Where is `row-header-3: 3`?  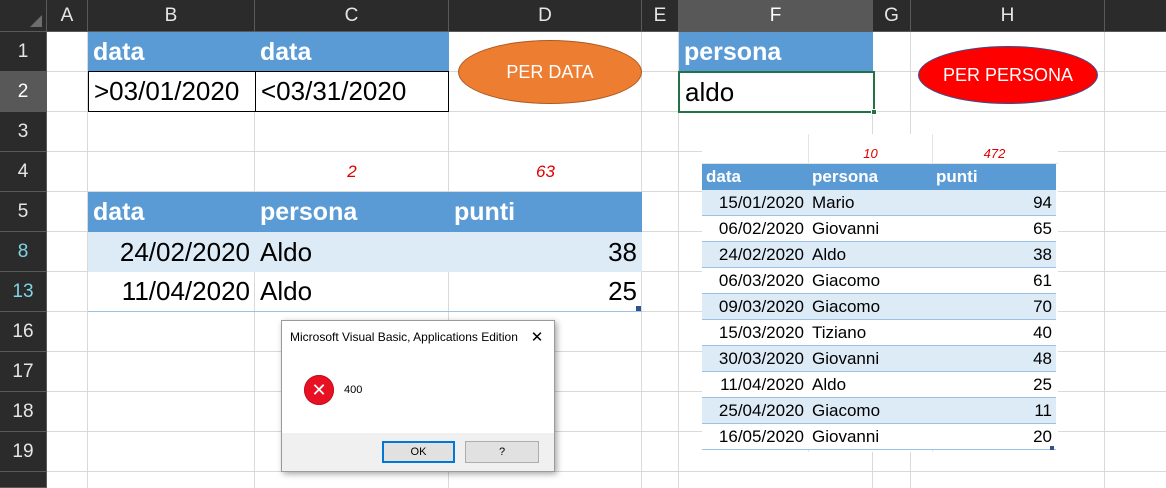
row-header-3: 3 is located at coordinates (23, 132).